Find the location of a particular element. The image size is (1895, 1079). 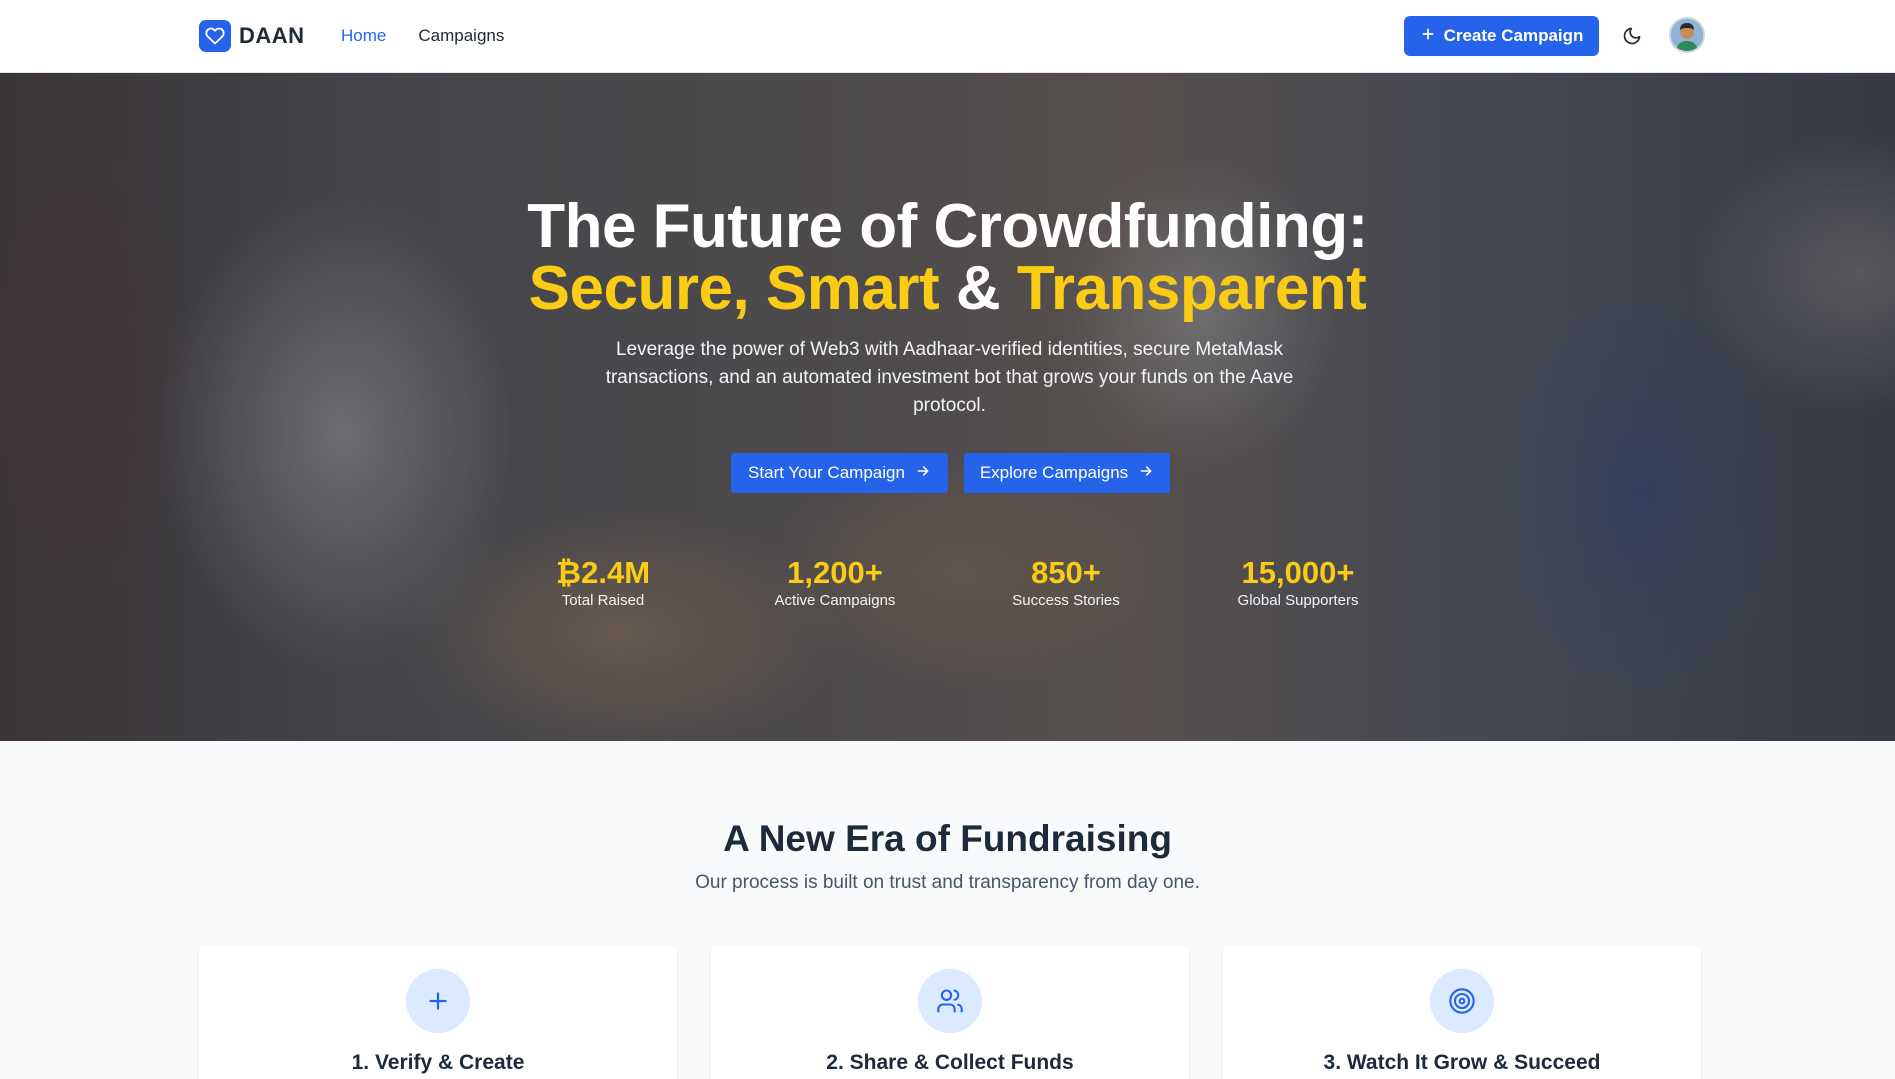

feature-card-title: 2. Share & Collect Funds is located at coordinates (950, 1062).